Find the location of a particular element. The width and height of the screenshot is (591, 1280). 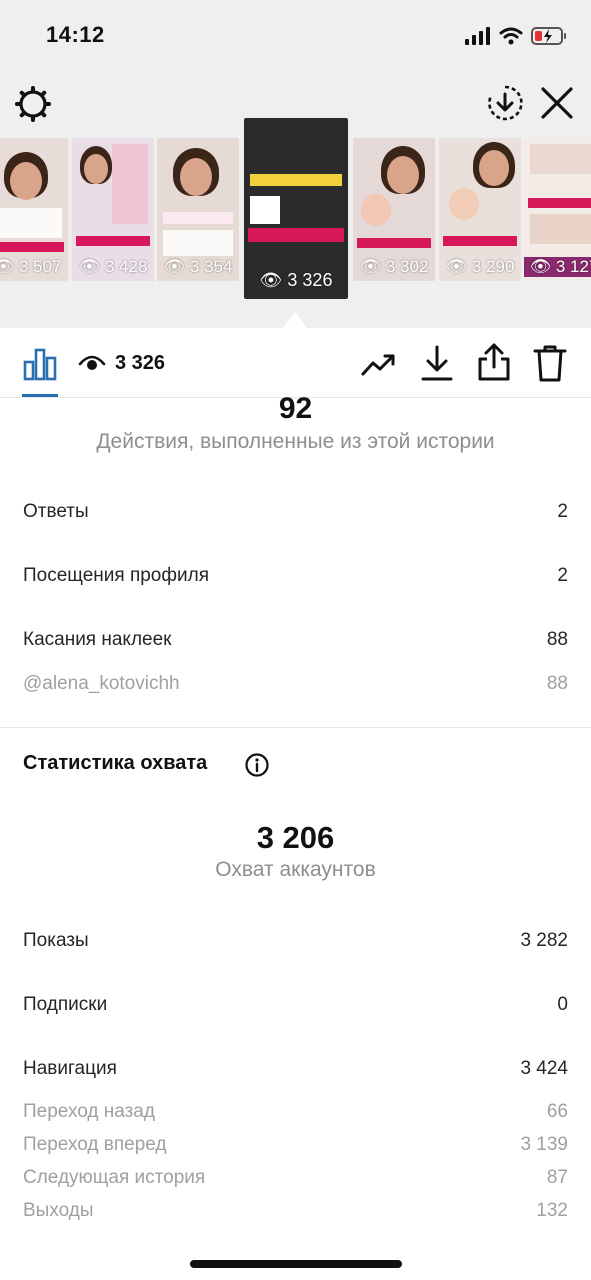

stat-row-back: Переход назад 66 is located at coordinates (295, 1112).